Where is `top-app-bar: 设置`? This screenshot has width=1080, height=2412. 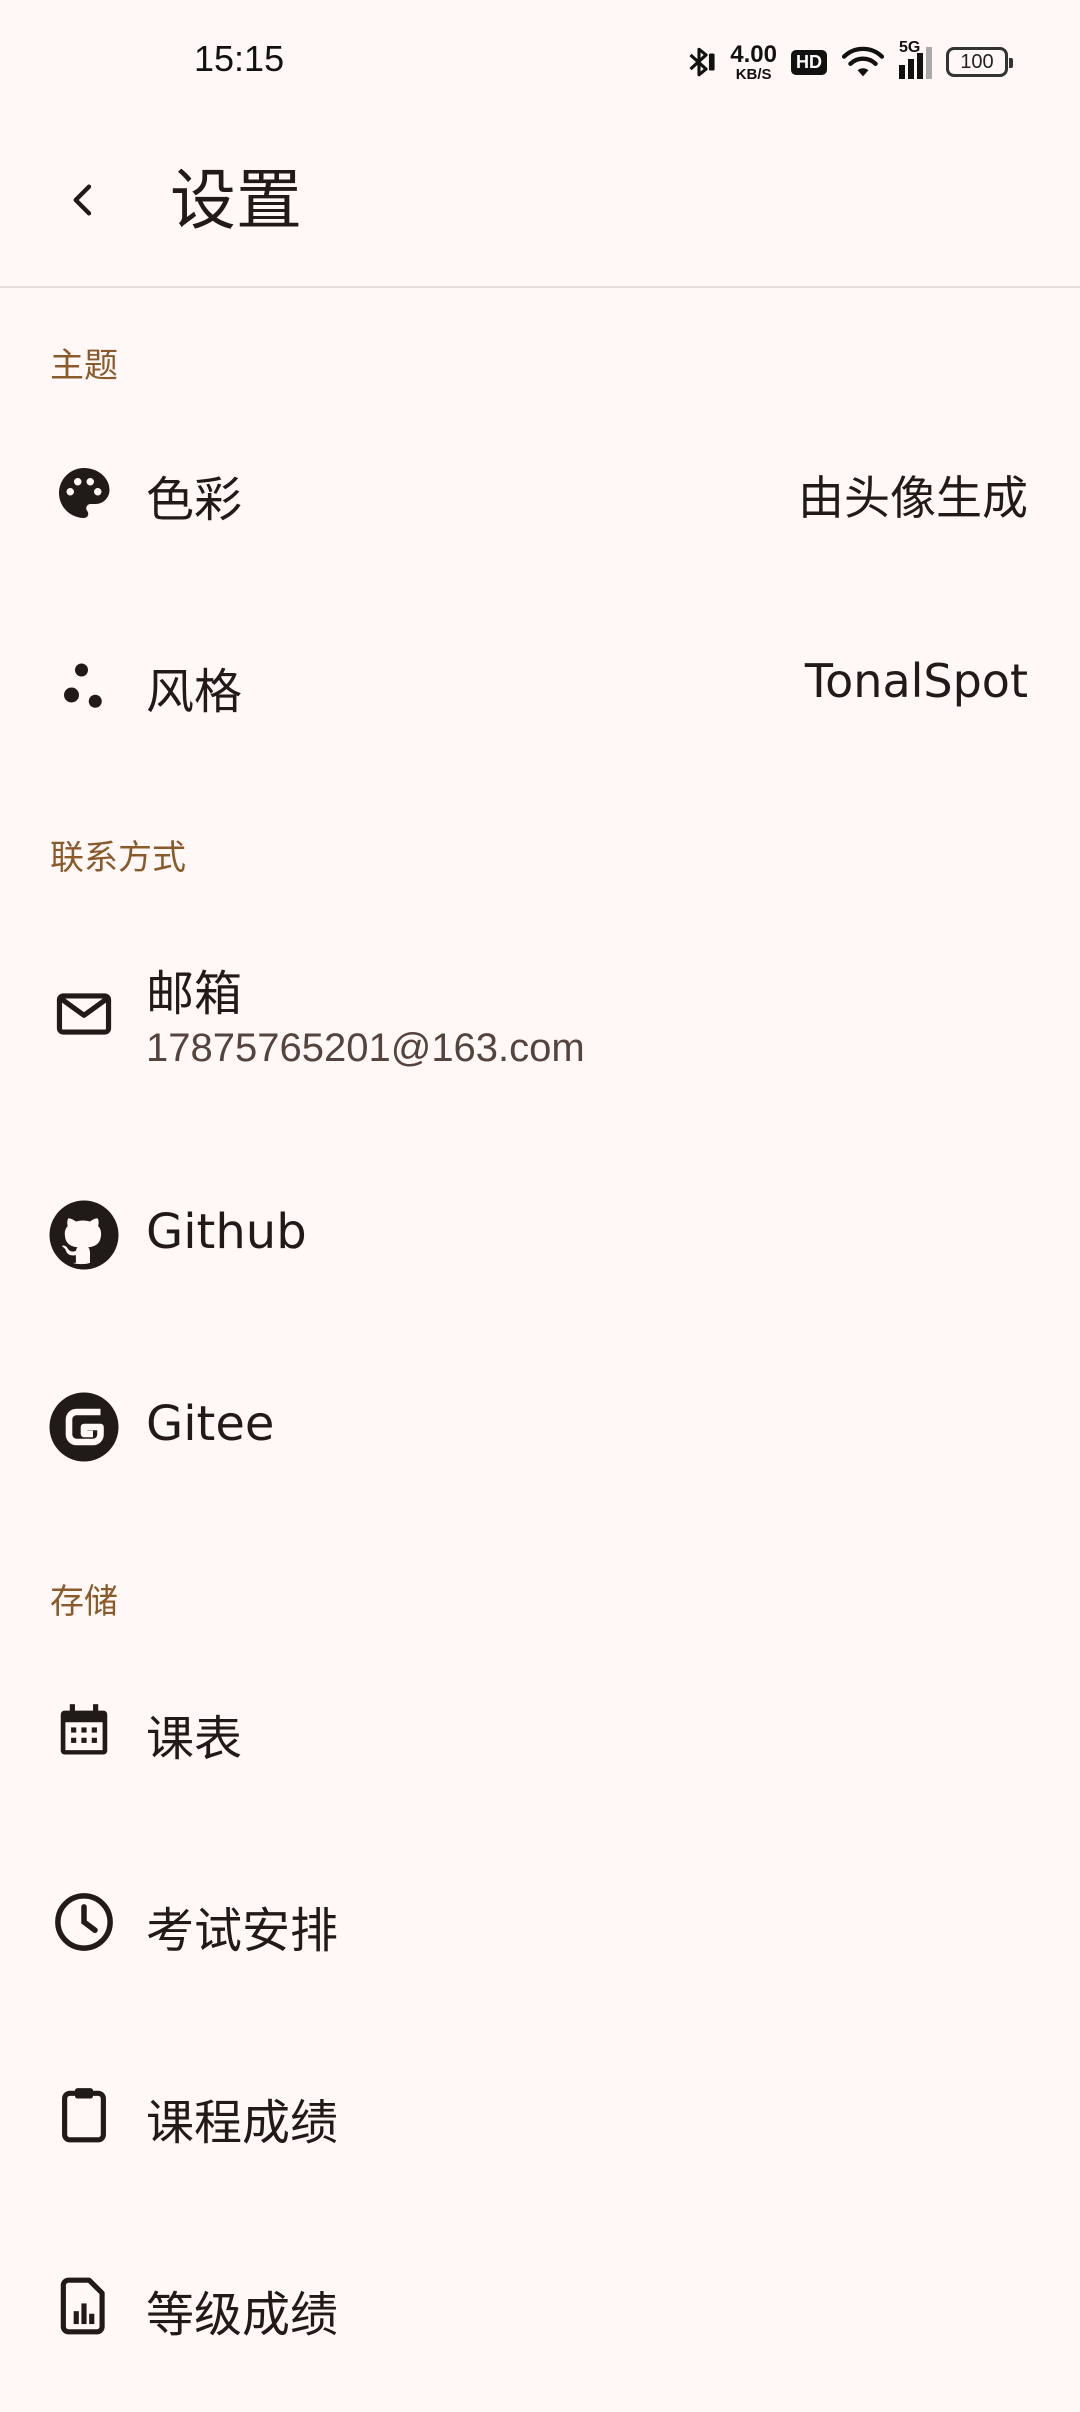 top-app-bar: 设置 is located at coordinates (540, 204).